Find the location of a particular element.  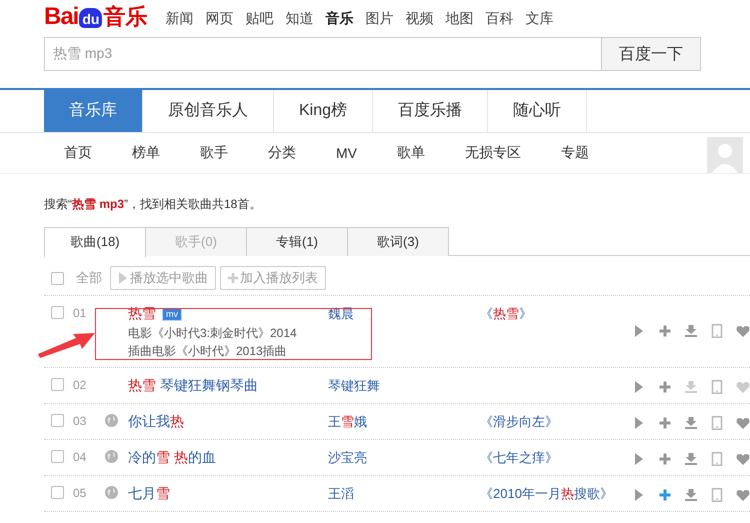

nav-link: 百科 is located at coordinates (499, 19).